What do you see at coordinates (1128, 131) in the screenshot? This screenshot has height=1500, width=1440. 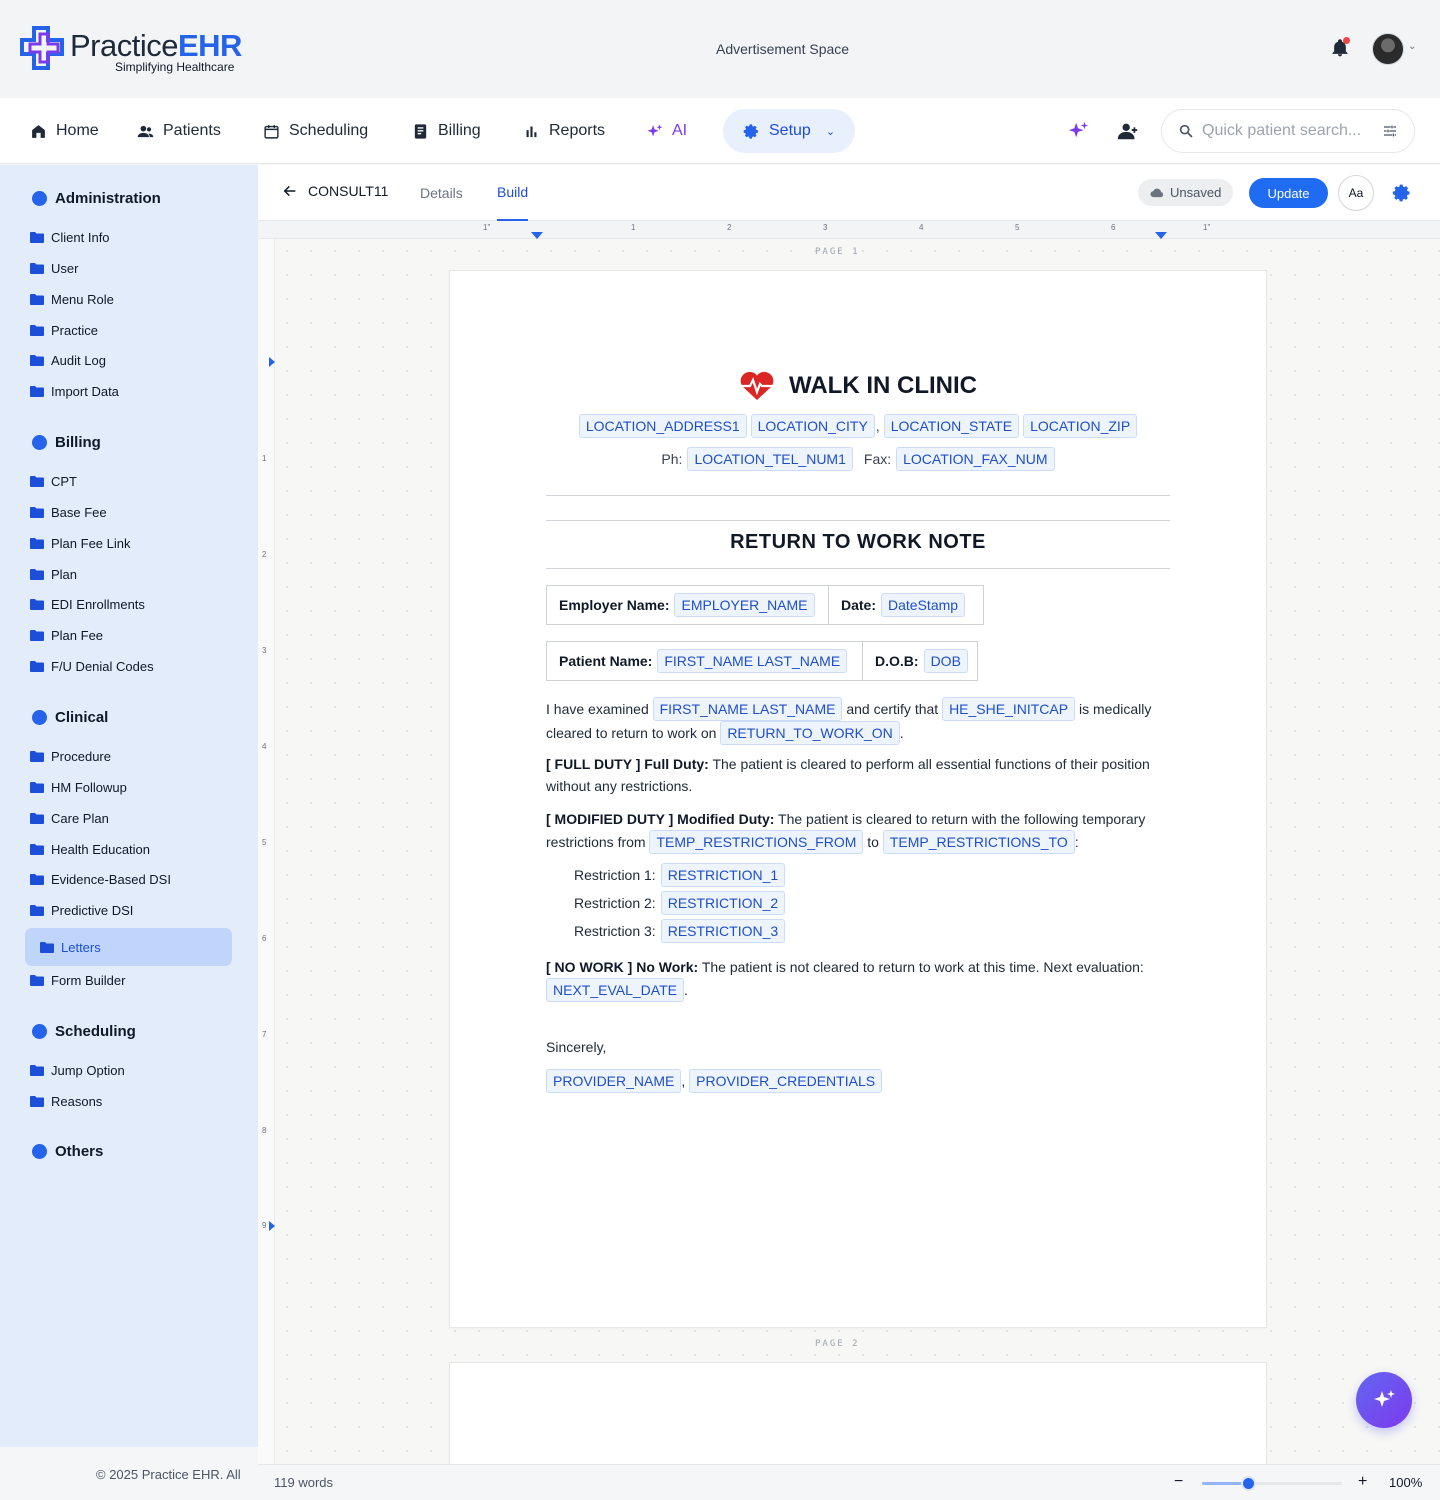 I see `add-user-icon` at bounding box center [1128, 131].